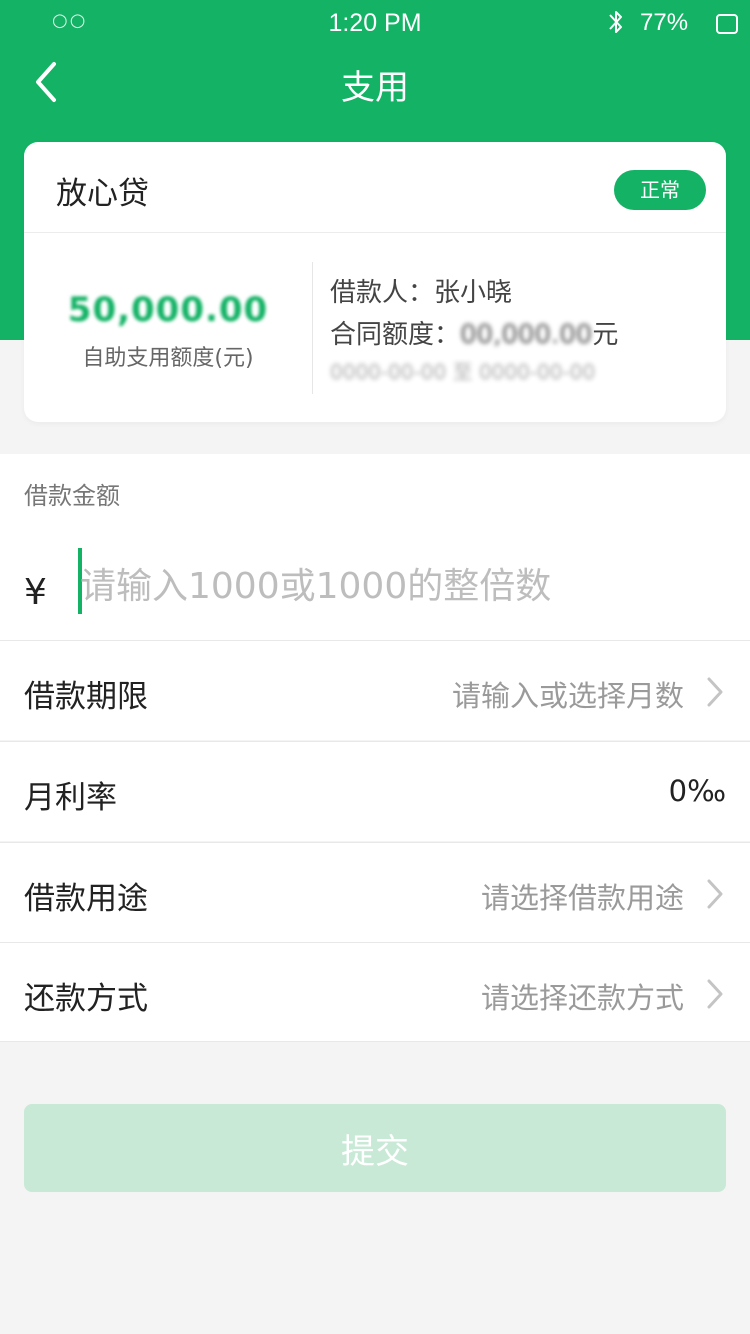 This screenshot has height=1334, width=750. Describe the element at coordinates (375, 1148) in the screenshot. I see `submit-button: 提交` at that location.